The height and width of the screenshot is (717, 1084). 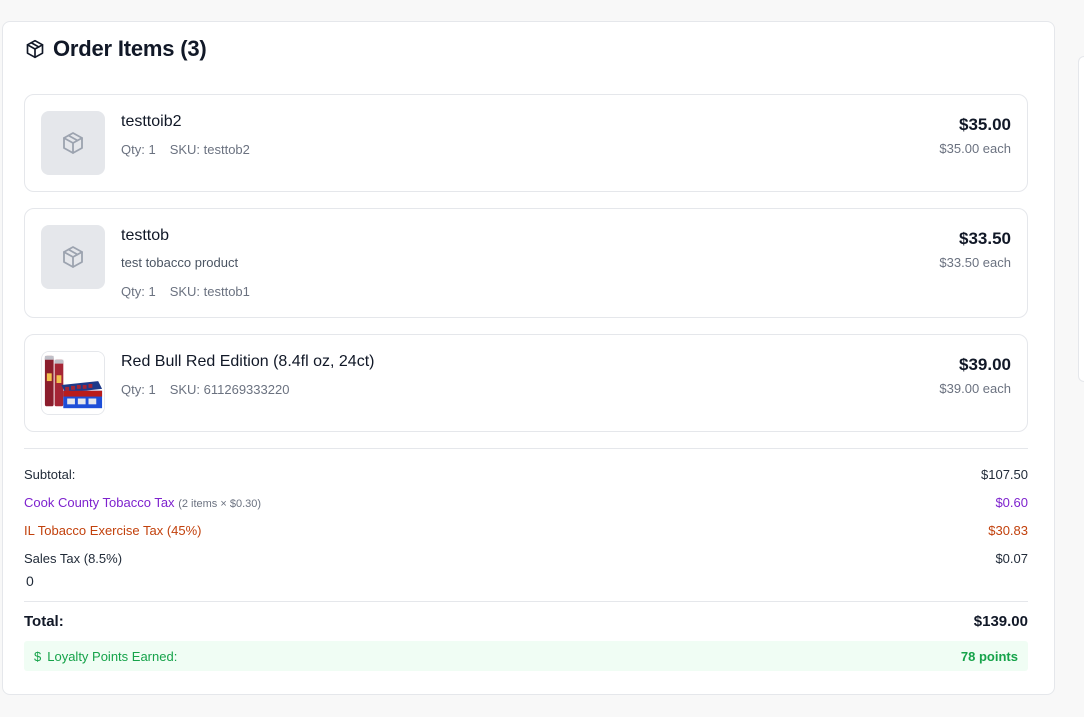 What do you see at coordinates (130, 48) in the screenshot?
I see `page-title: Order Items (3)` at bounding box center [130, 48].